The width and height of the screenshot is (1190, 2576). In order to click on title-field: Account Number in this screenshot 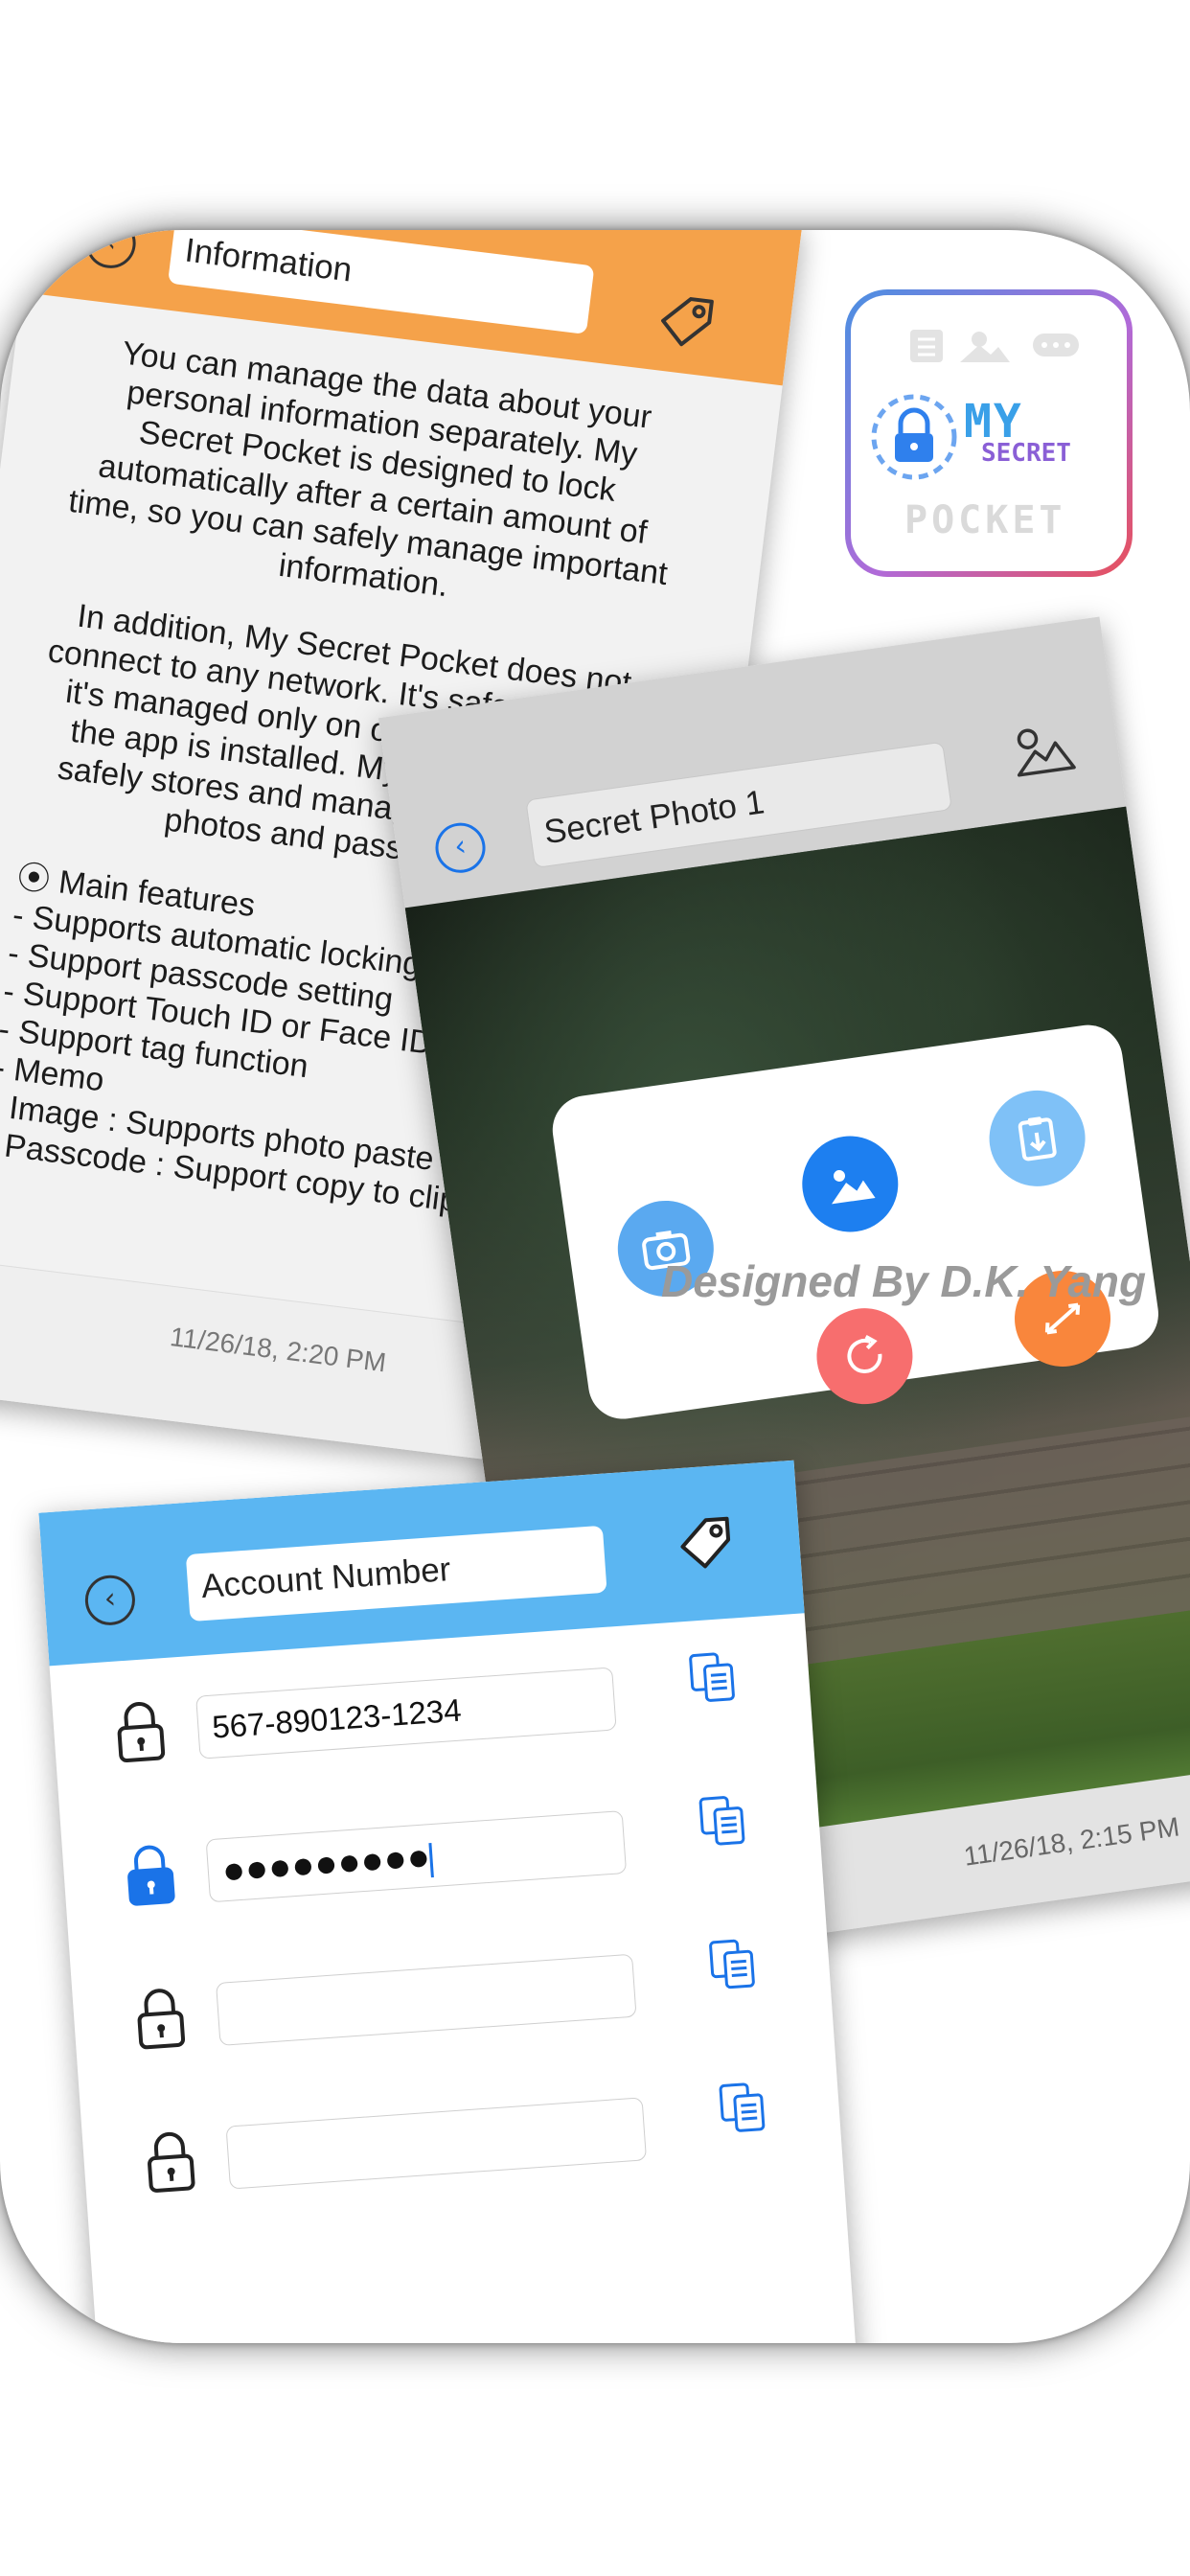, I will do `click(396, 1573)`.